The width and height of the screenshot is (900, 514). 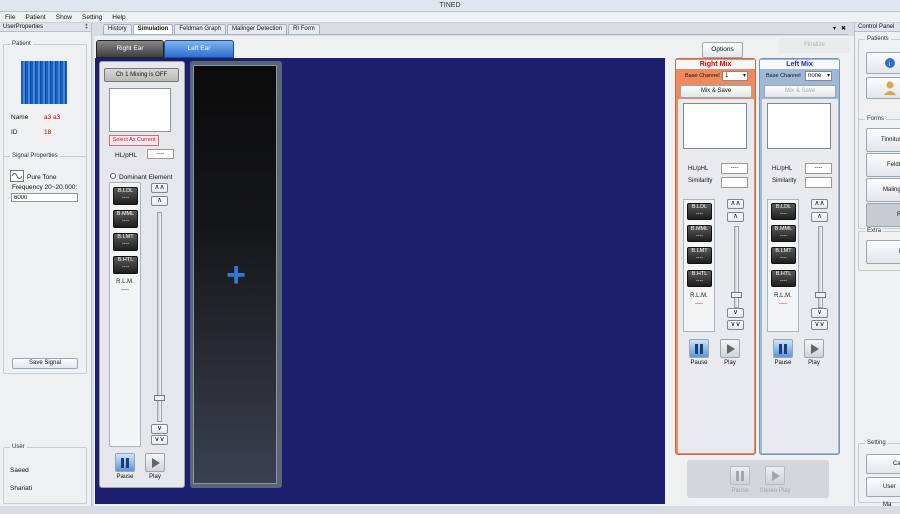 I want to click on left-element-blmt: B.LMT ----, so click(x=783, y=255).